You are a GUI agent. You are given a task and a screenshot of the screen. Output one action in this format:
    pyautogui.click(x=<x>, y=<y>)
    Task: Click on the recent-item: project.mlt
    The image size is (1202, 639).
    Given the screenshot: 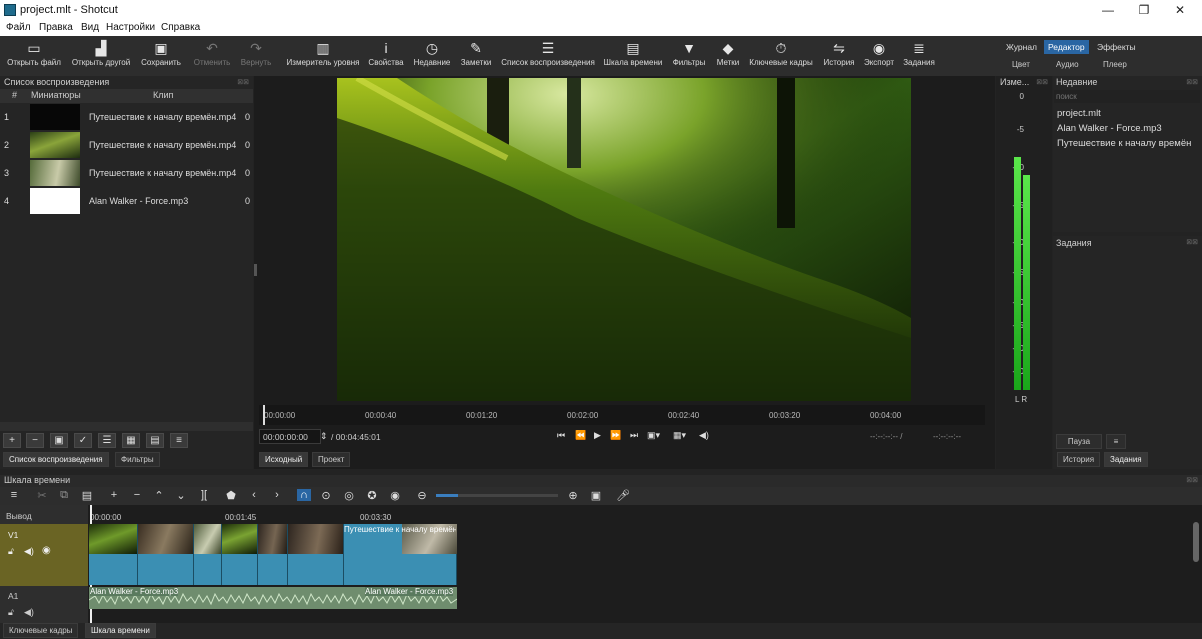 What is the action you would take?
    pyautogui.click(x=1127, y=113)
    